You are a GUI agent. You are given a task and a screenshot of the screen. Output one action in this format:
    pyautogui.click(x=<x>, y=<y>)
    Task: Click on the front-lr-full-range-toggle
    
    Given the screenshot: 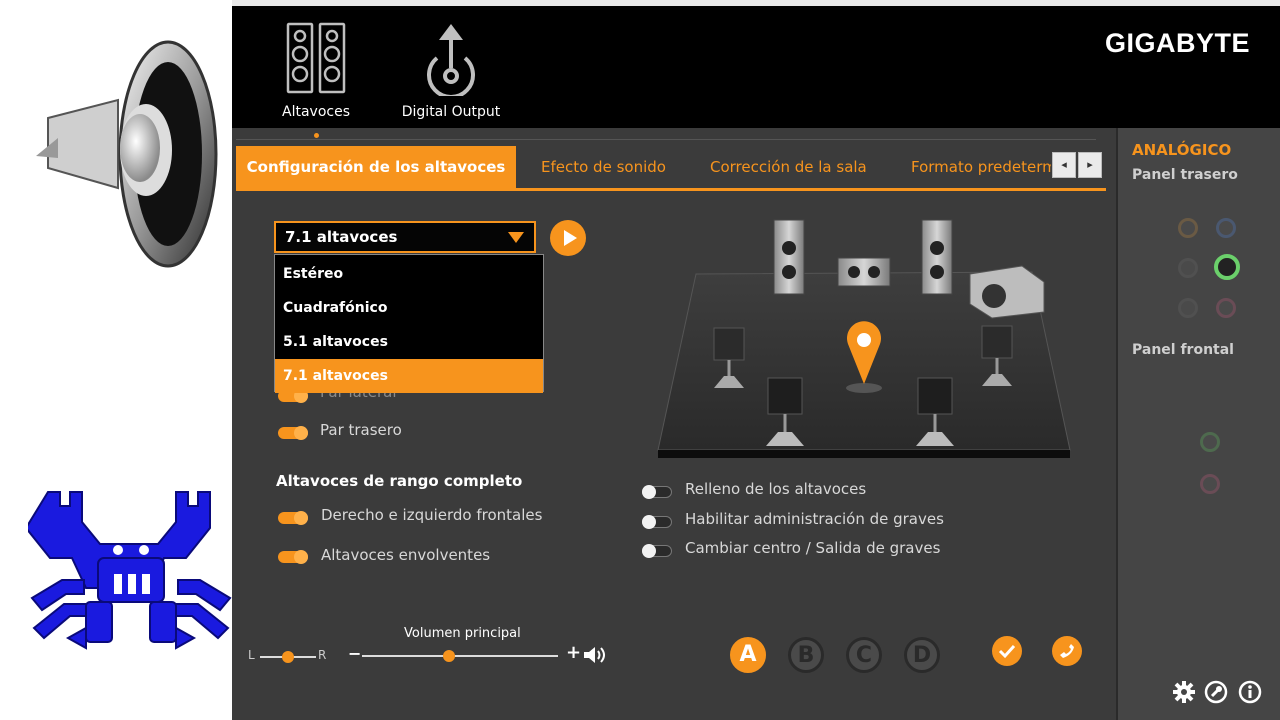 What is the action you would take?
    pyautogui.click(x=293, y=518)
    